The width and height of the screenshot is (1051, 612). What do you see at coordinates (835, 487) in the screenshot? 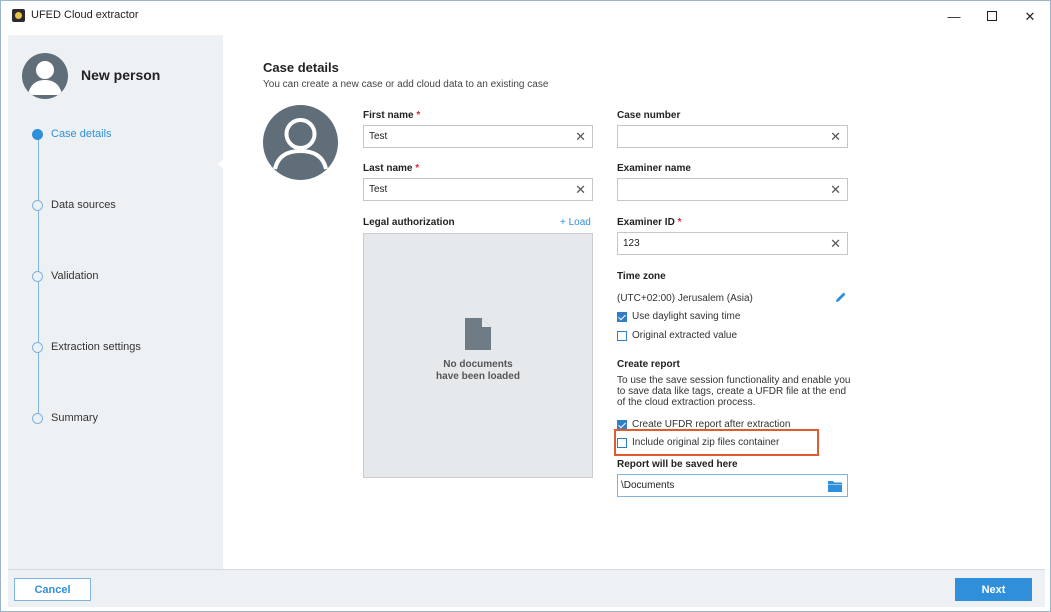
I see `folder-icon` at bounding box center [835, 487].